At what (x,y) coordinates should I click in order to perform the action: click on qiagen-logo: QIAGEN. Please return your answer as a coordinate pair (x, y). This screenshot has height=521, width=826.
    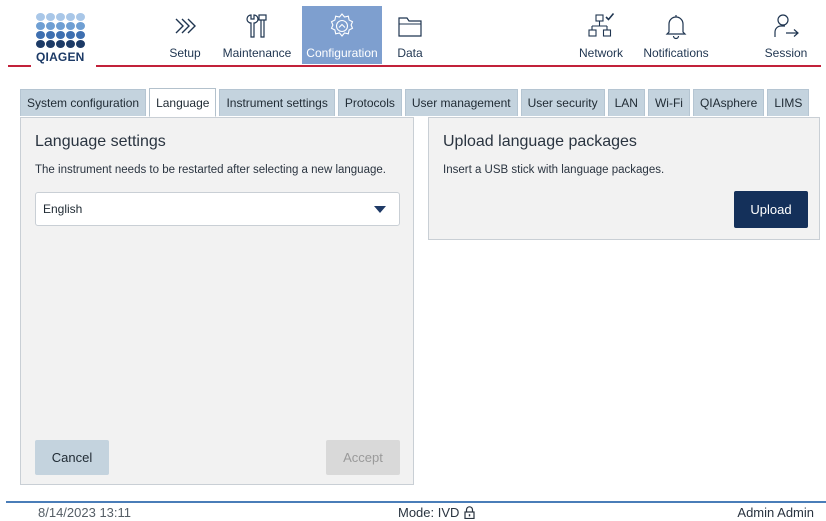
    Looking at the image, I should click on (65, 38).